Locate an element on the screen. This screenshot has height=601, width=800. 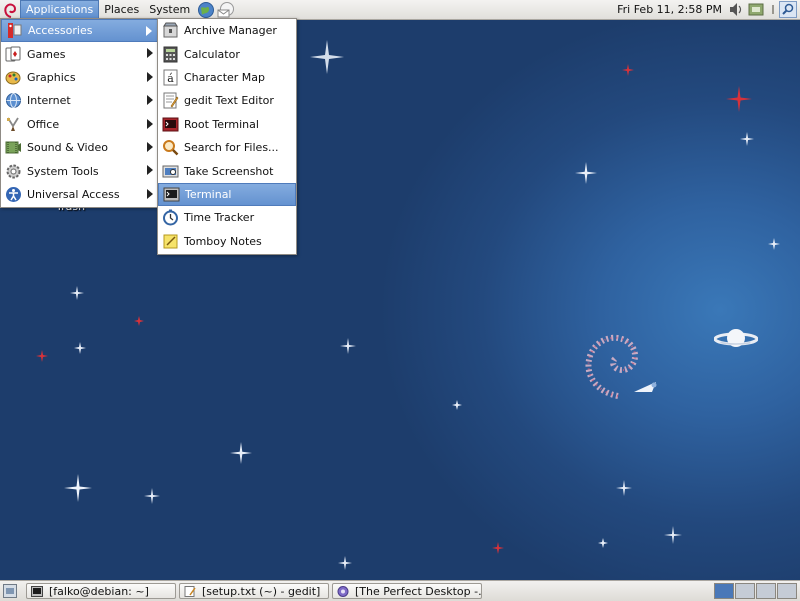
notification-icon is located at coordinates (773, 9).